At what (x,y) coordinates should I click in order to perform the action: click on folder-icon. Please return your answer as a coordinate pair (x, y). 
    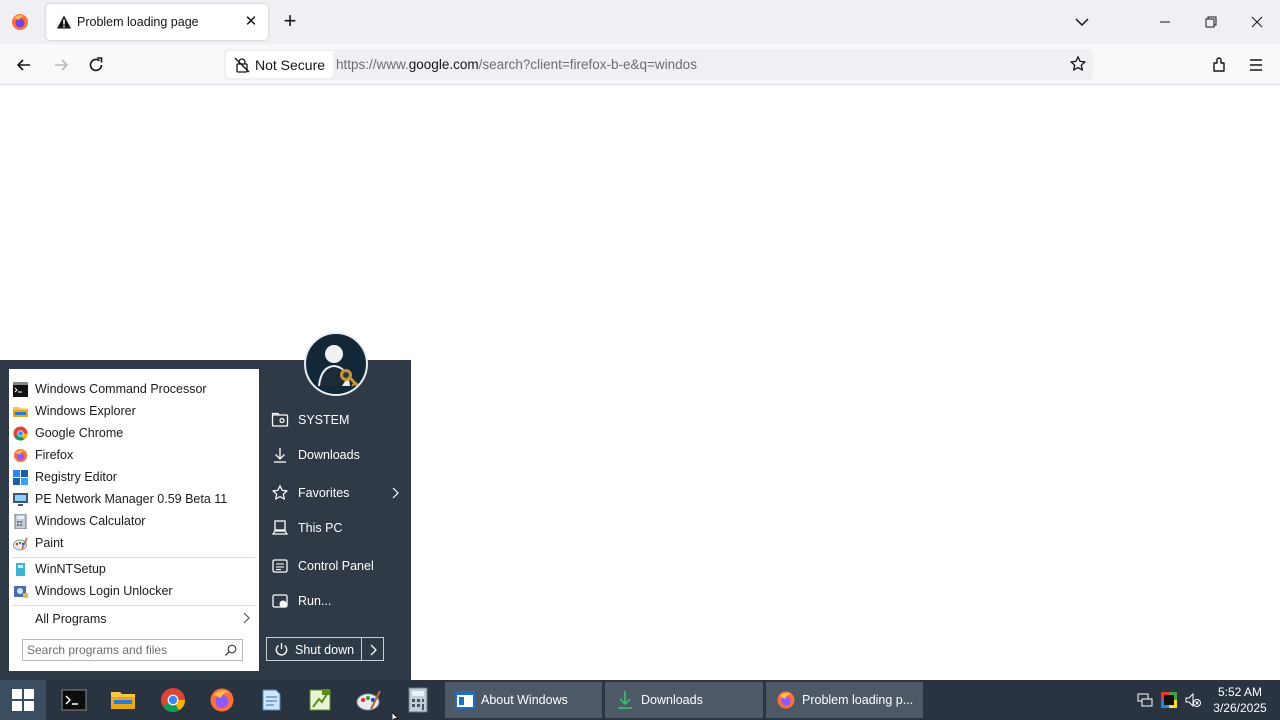
    Looking at the image, I should click on (20, 412).